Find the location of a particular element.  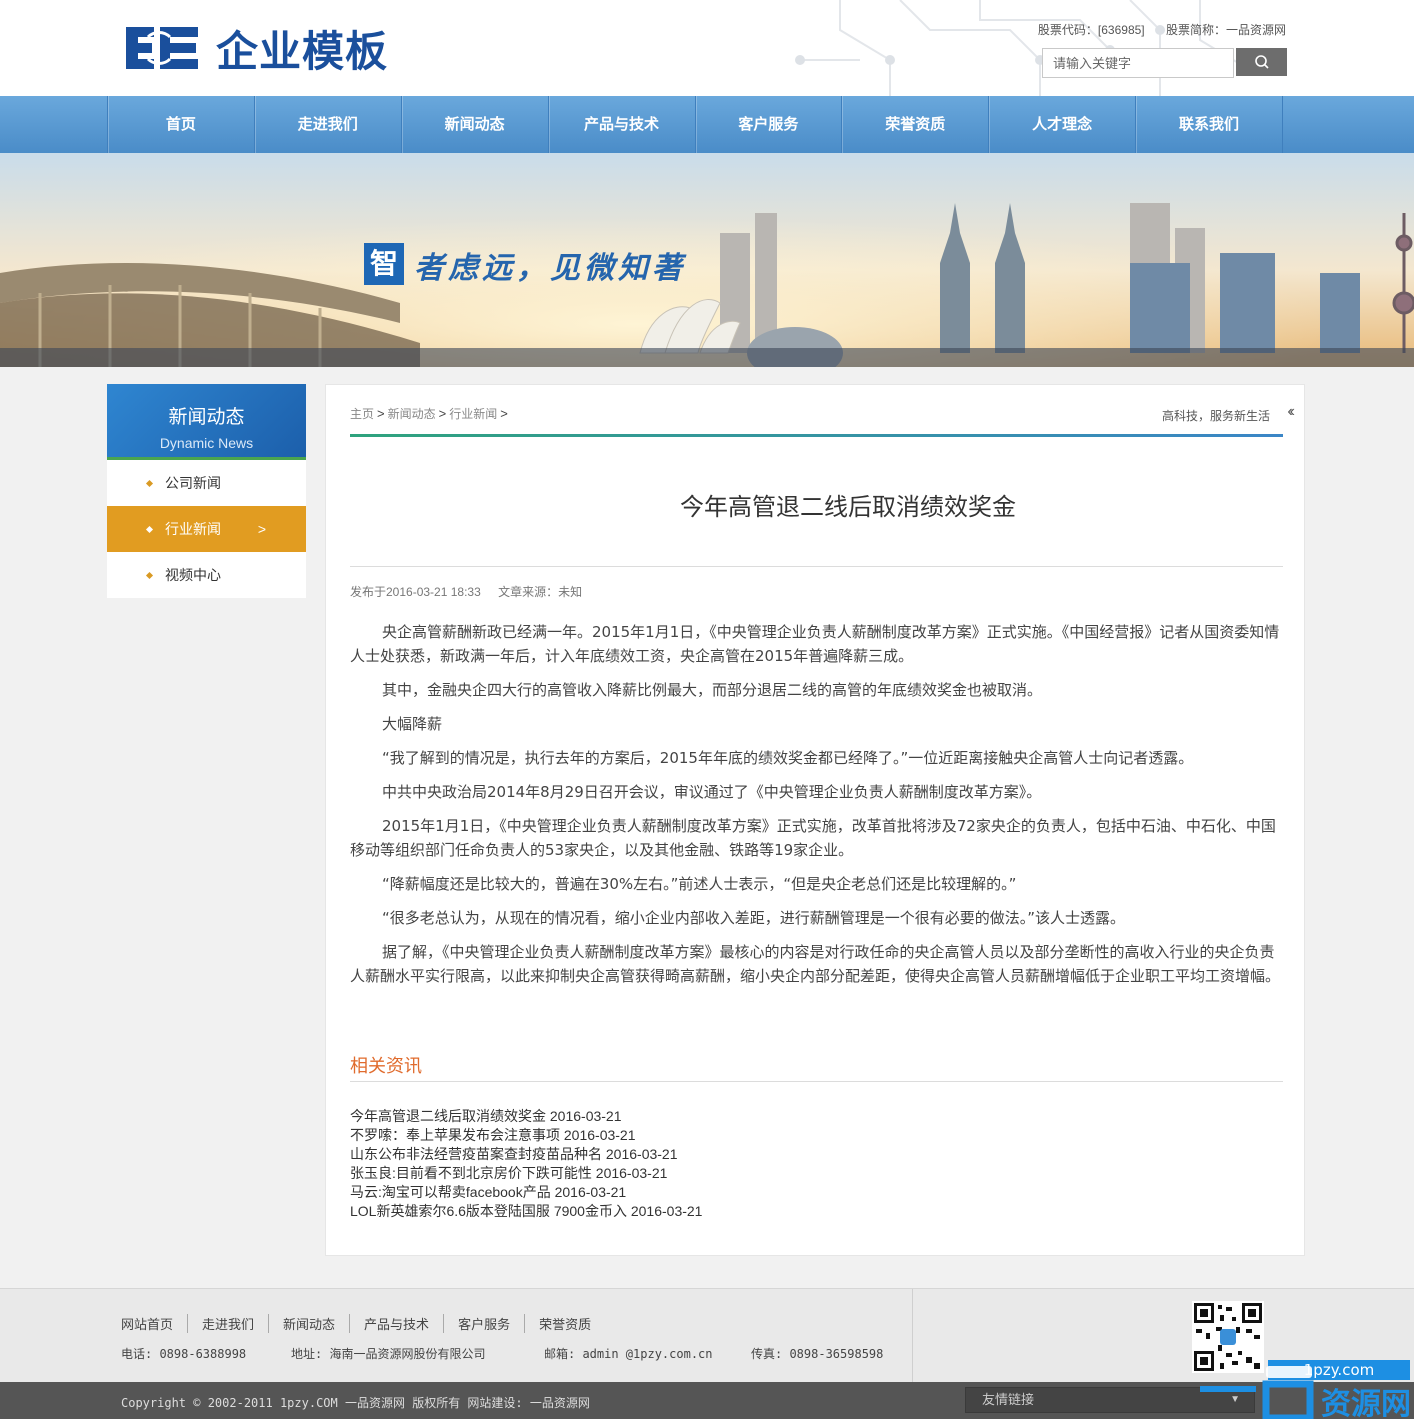

nav-item-products: 产品与技术 is located at coordinates (622, 124).